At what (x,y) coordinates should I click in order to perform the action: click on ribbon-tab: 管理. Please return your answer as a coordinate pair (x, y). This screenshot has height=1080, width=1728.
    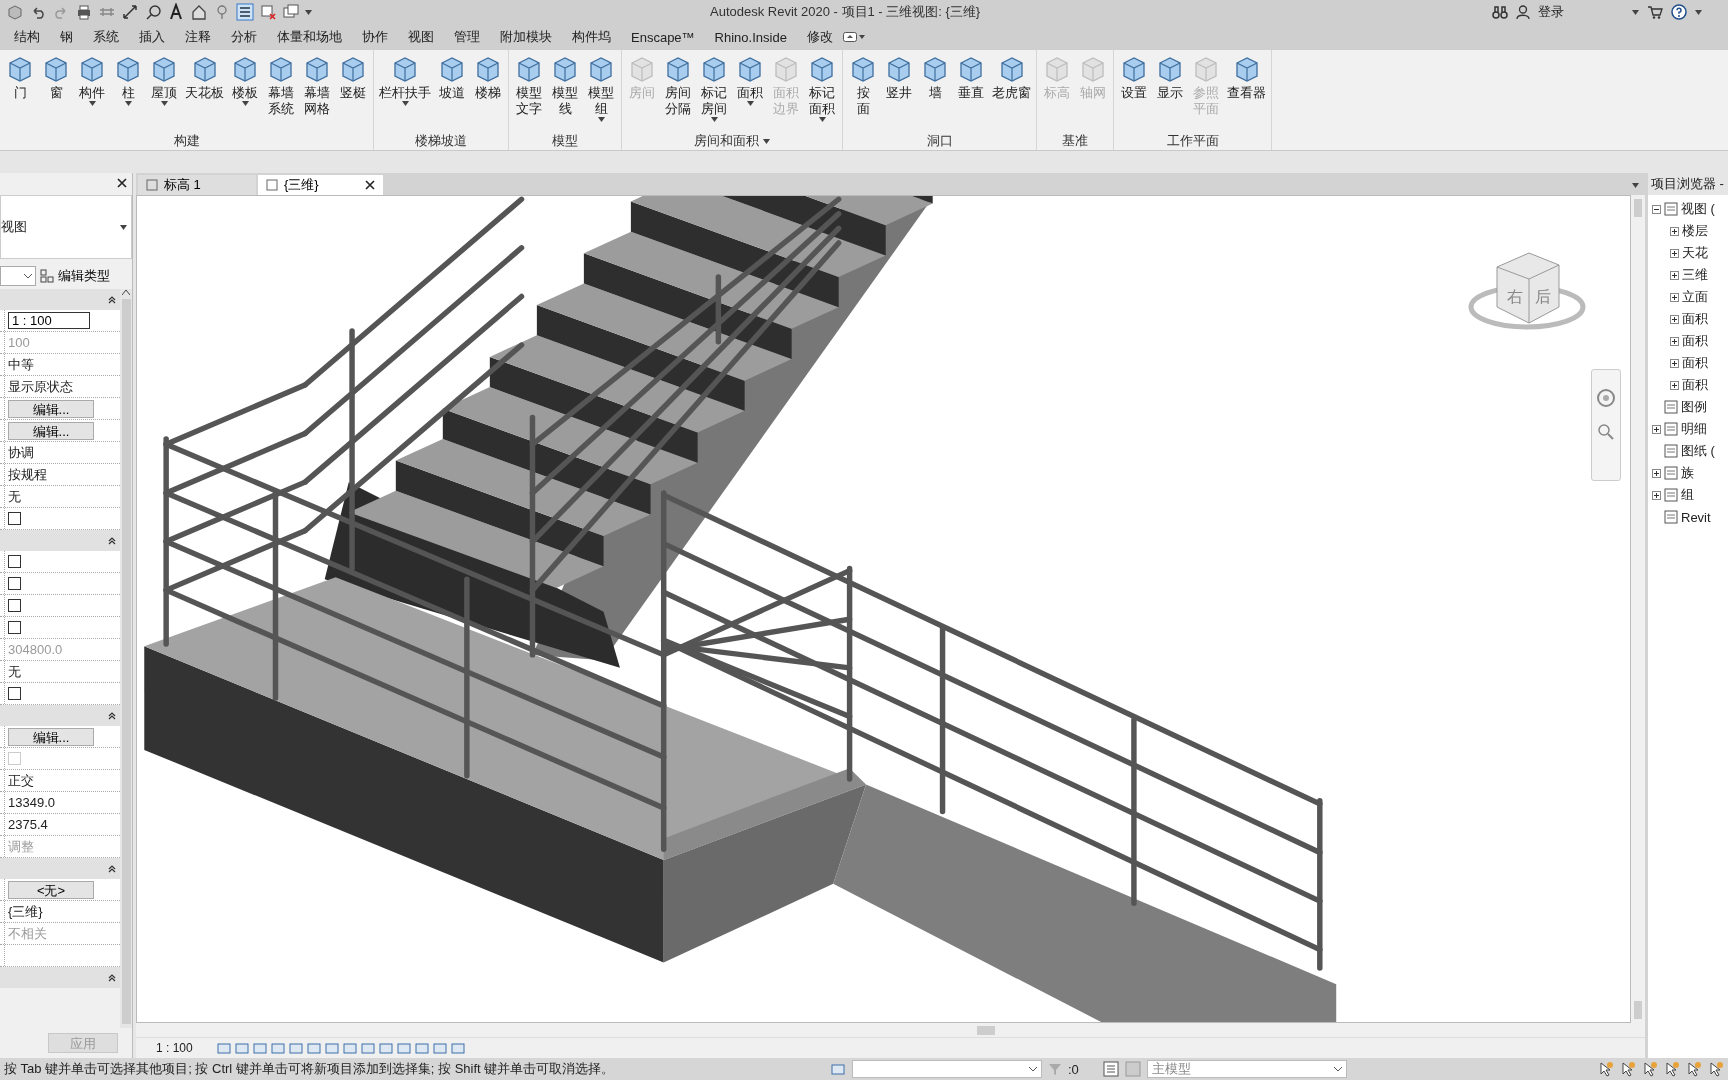
    Looking at the image, I should click on (467, 37).